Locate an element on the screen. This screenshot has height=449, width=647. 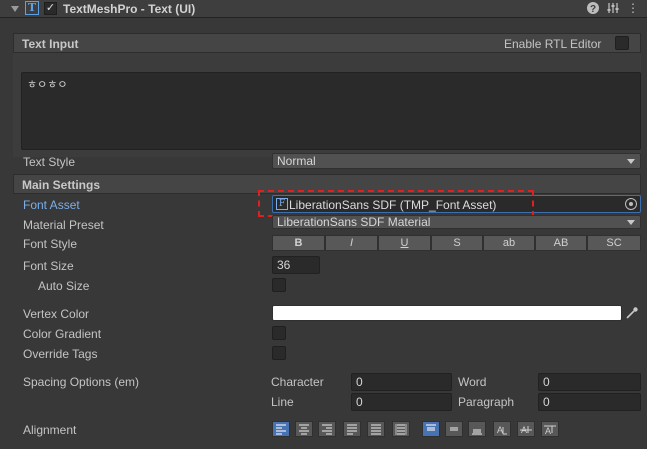
align-right-button is located at coordinates (327, 429).